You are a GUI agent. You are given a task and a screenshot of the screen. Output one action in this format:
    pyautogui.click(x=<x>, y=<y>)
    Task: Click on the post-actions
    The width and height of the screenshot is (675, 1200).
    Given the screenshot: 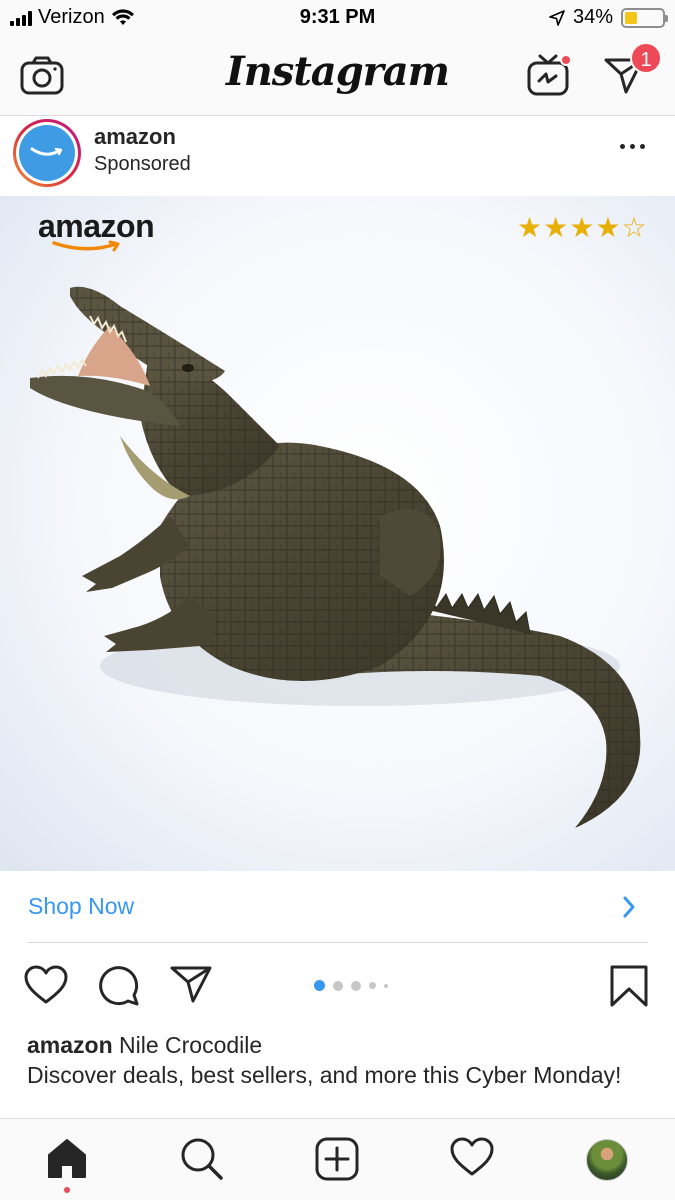 What is the action you would take?
    pyautogui.click(x=337, y=985)
    